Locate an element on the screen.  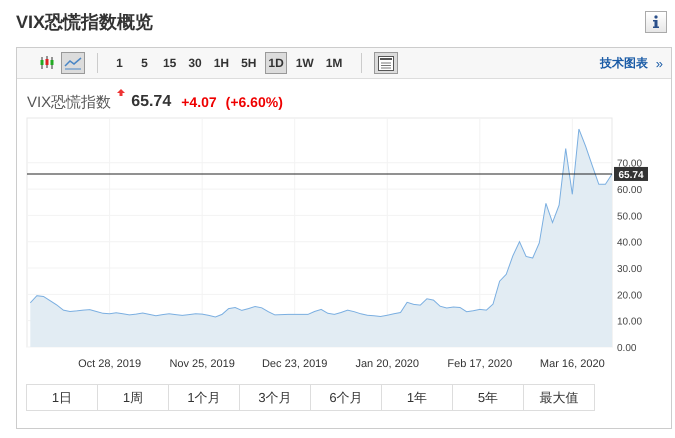
info-button is located at coordinates (656, 22).